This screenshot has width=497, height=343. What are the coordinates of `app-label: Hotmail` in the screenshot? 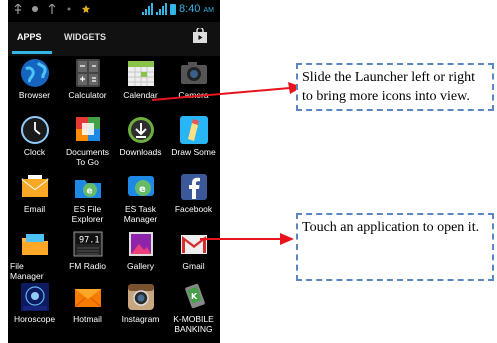 It's located at (87, 319).